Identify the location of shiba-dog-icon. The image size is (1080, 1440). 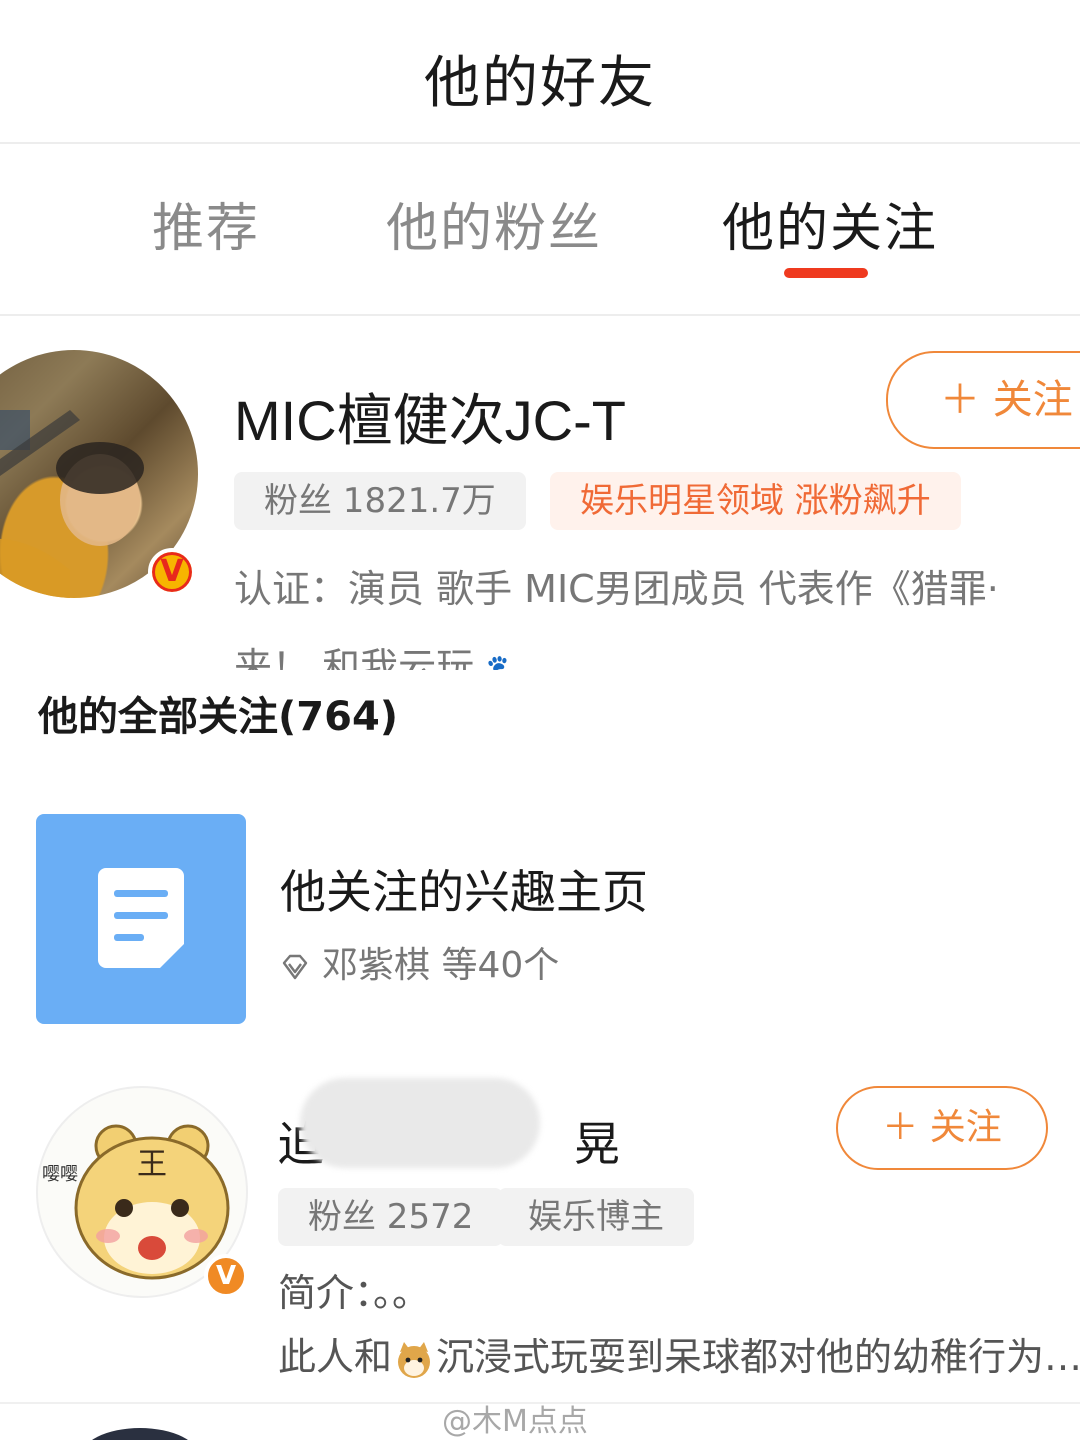
(414, 1359).